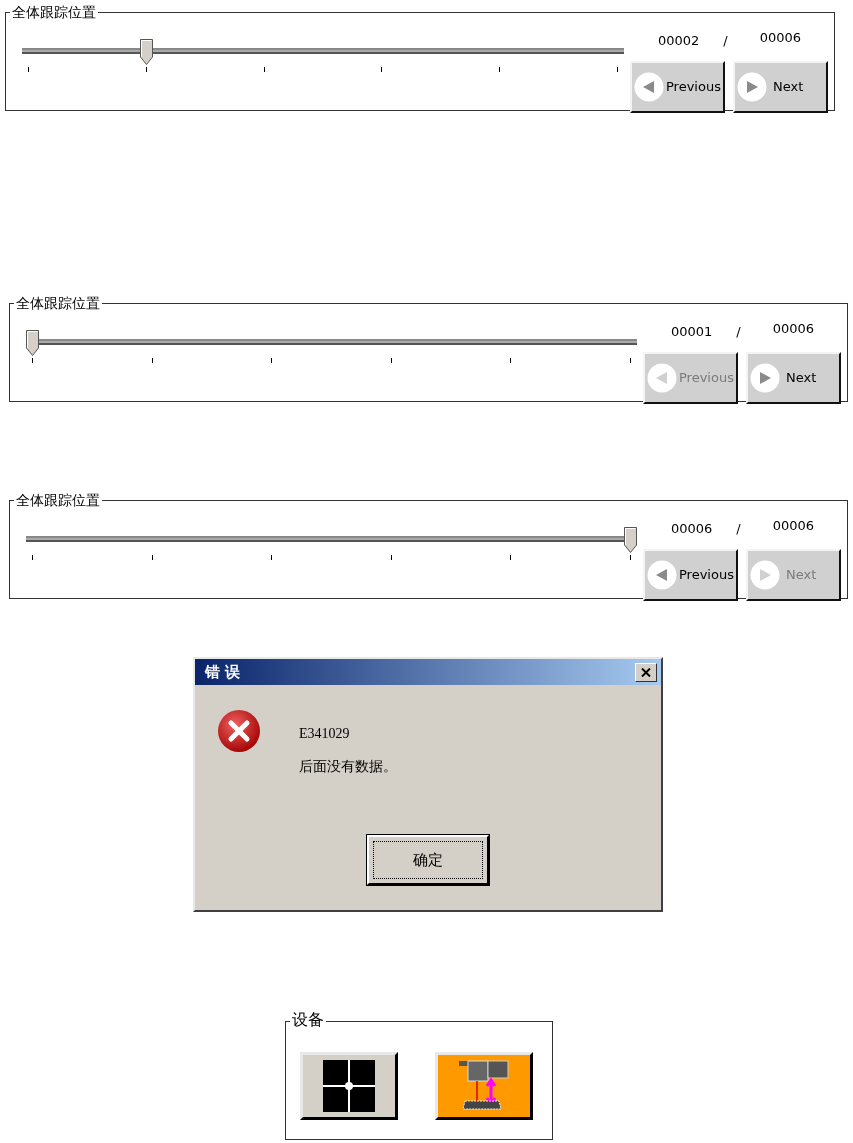 This screenshot has height=1143, width=853. What do you see at coordinates (348, 766) in the screenshot?
I see `error-message: 后面没有数据。` at bounding box center [348, 766].